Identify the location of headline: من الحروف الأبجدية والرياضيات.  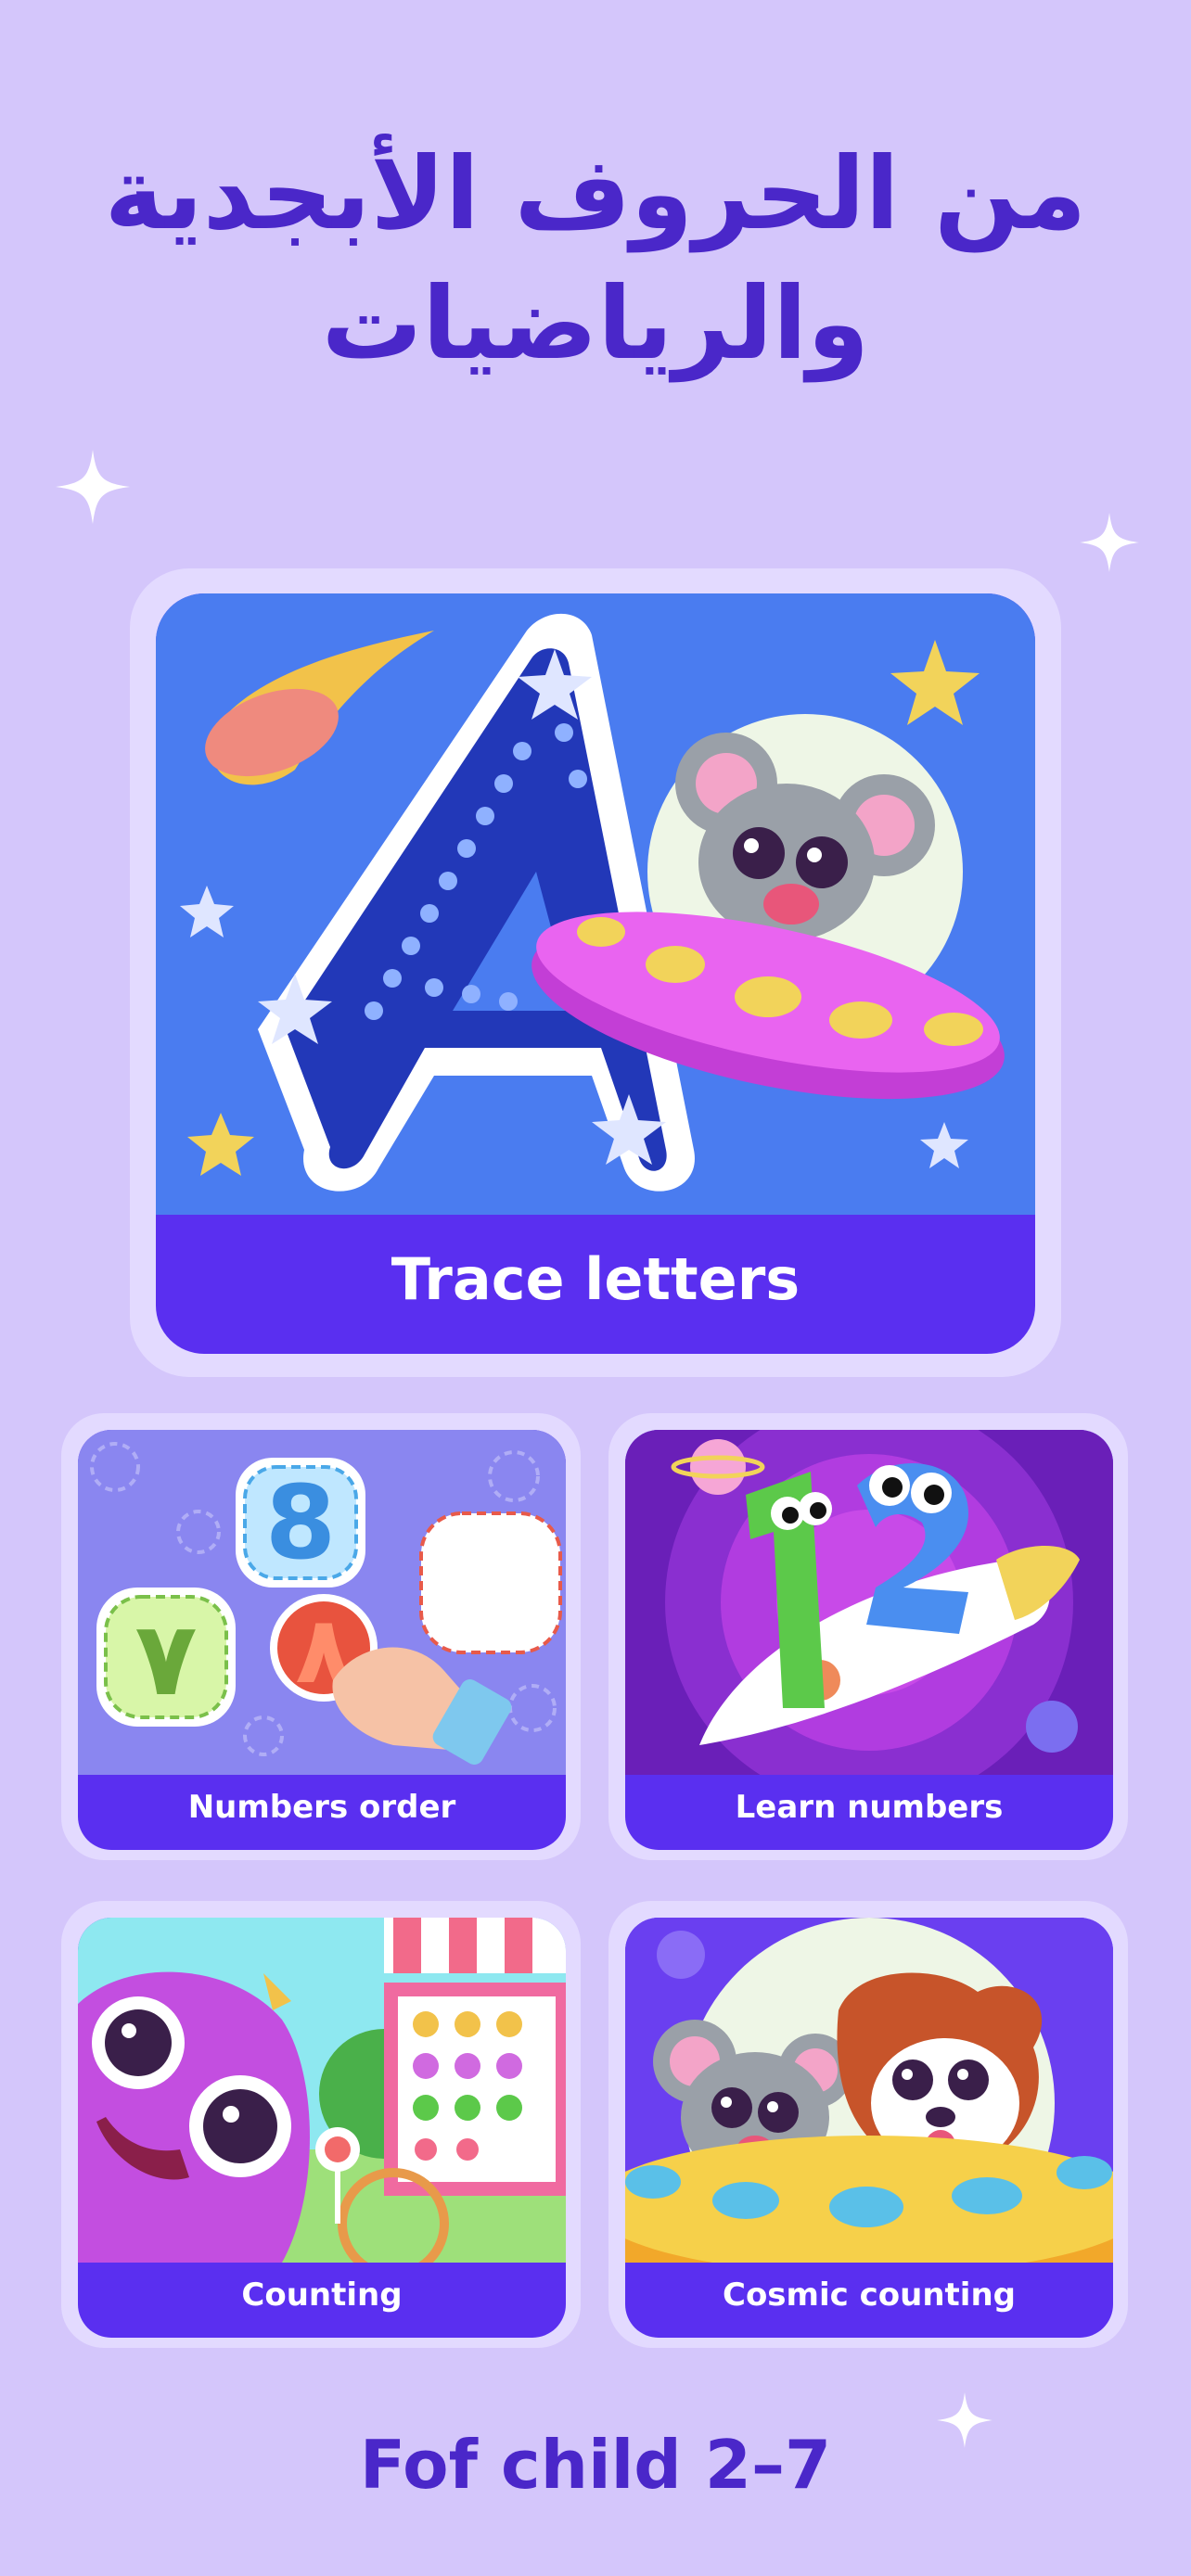
(595, 259).